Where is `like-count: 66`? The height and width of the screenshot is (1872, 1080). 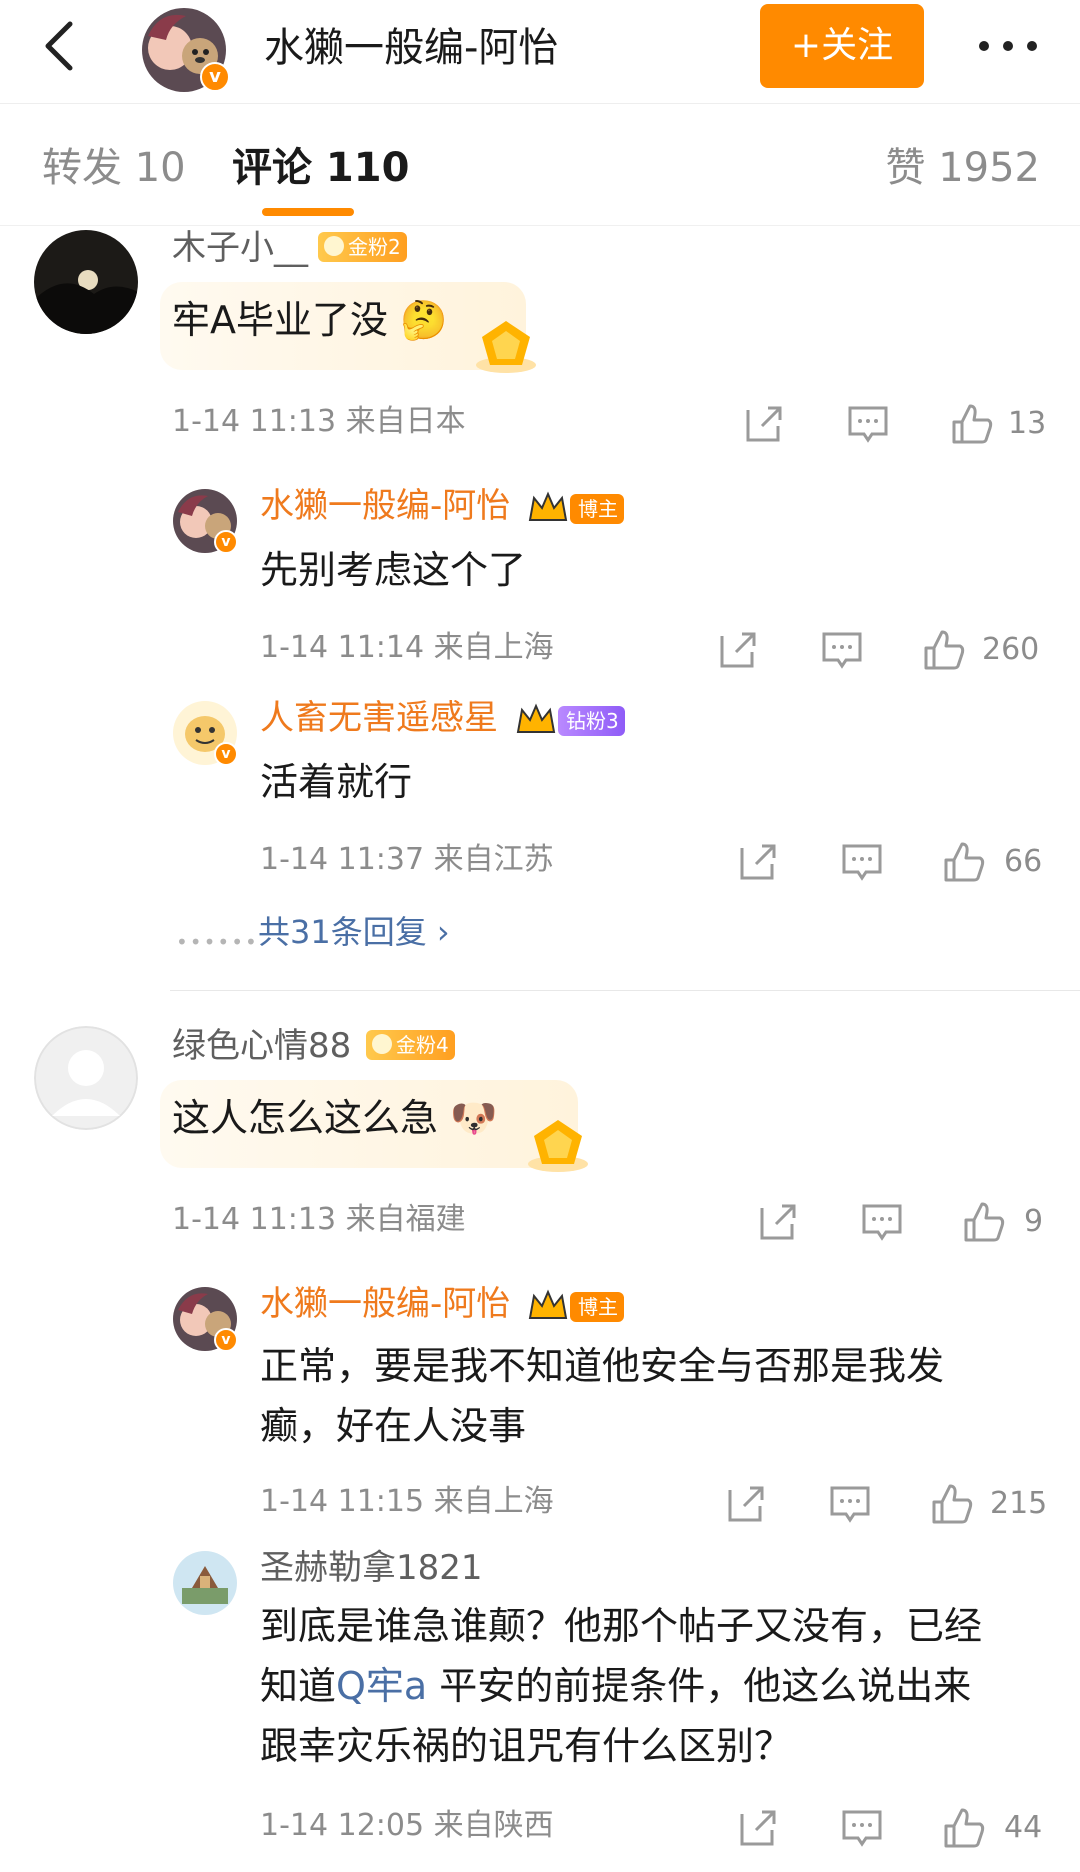 like-count: 66 is located at coordinates (1023, 861).